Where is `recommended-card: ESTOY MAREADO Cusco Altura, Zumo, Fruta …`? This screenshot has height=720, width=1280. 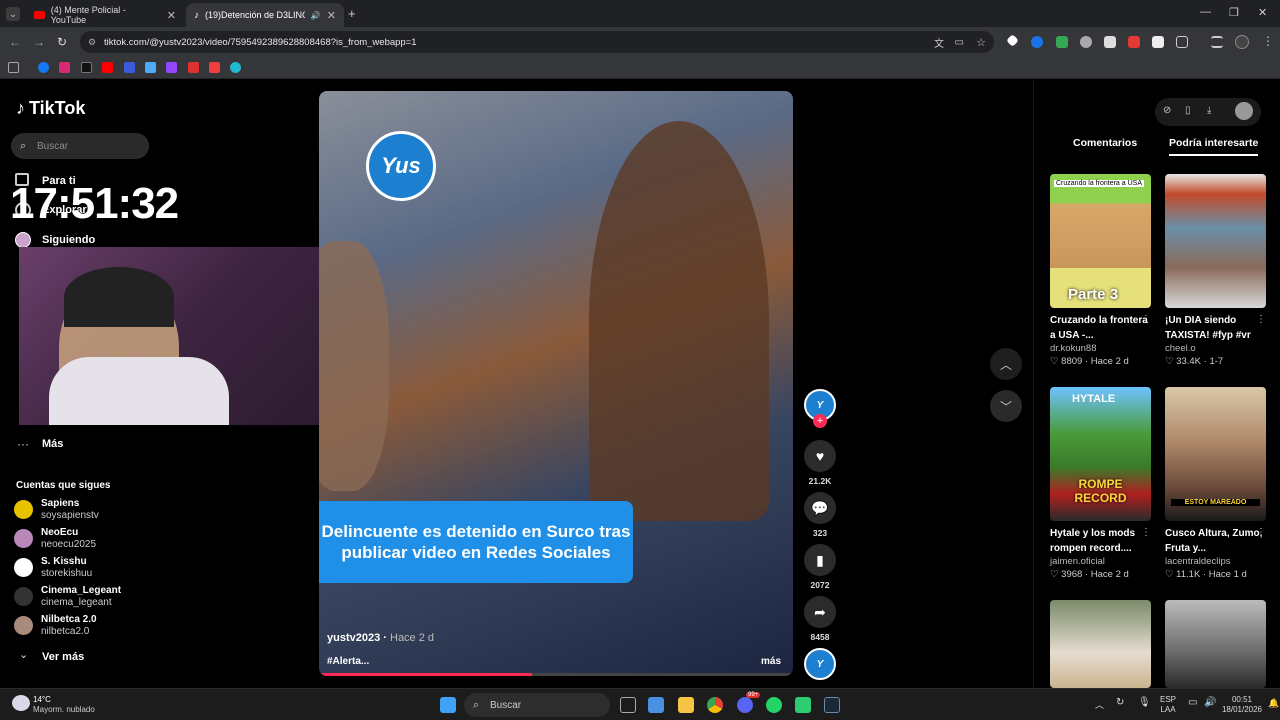
recommended-card: ESTOY MAREADO Cusco Altura, Zumo, Fruta … is located at coordinates (1215, 483).